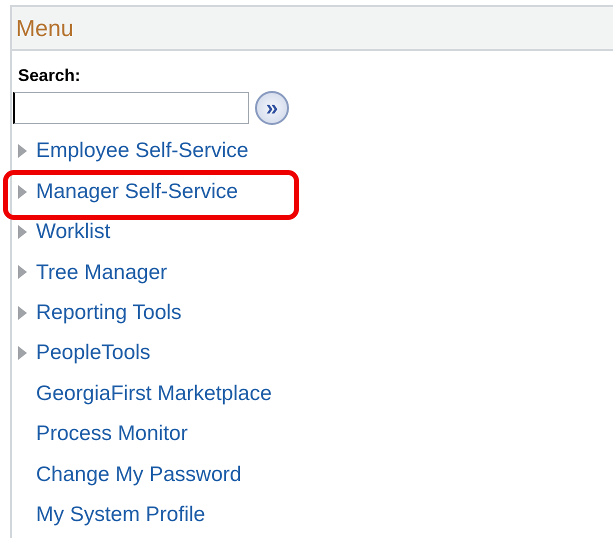  What do you see at coordinates (93, 353) in the screenshot?
I see `menu-link: PeopleTools` at bounding box center [93, 353].